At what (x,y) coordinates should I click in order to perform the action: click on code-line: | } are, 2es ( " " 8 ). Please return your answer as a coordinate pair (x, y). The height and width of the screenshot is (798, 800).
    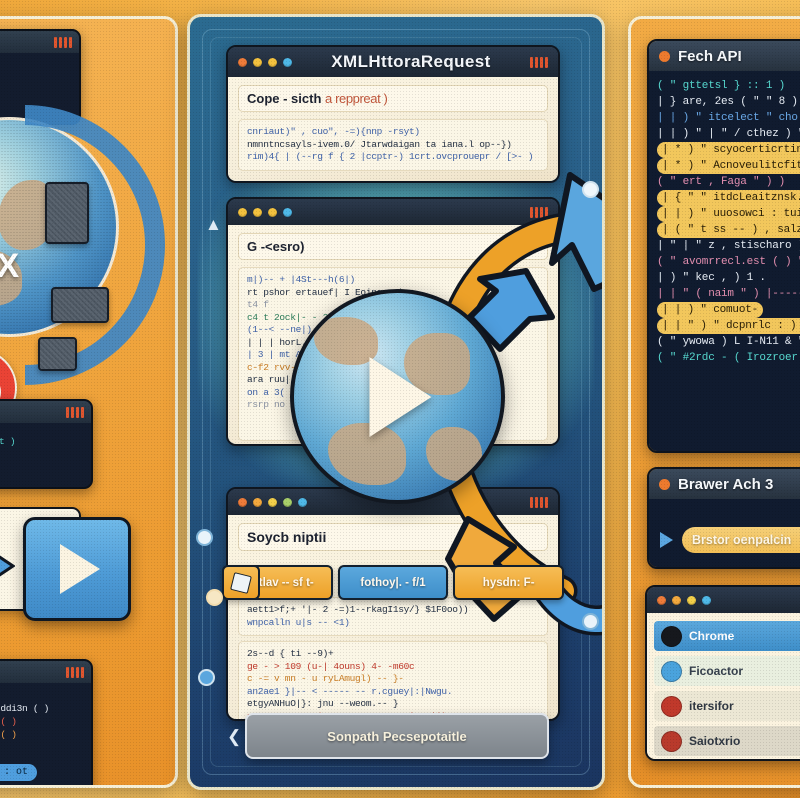
    Looking at the image, I should click on (727, 102).